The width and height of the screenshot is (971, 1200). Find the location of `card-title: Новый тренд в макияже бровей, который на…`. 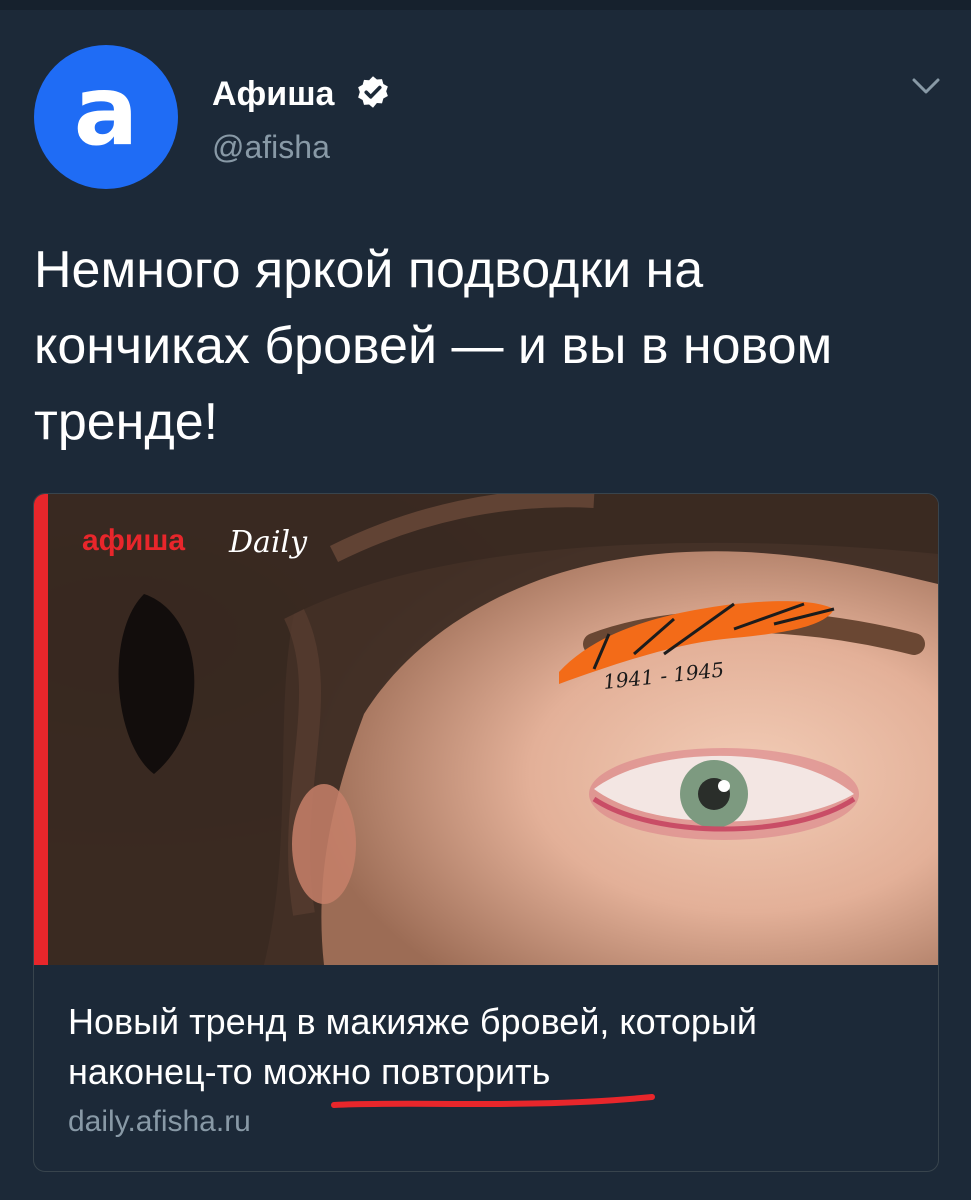

card-title: Новый тренд в макияже бровей, который на… is located at coordinates (488, 1047).